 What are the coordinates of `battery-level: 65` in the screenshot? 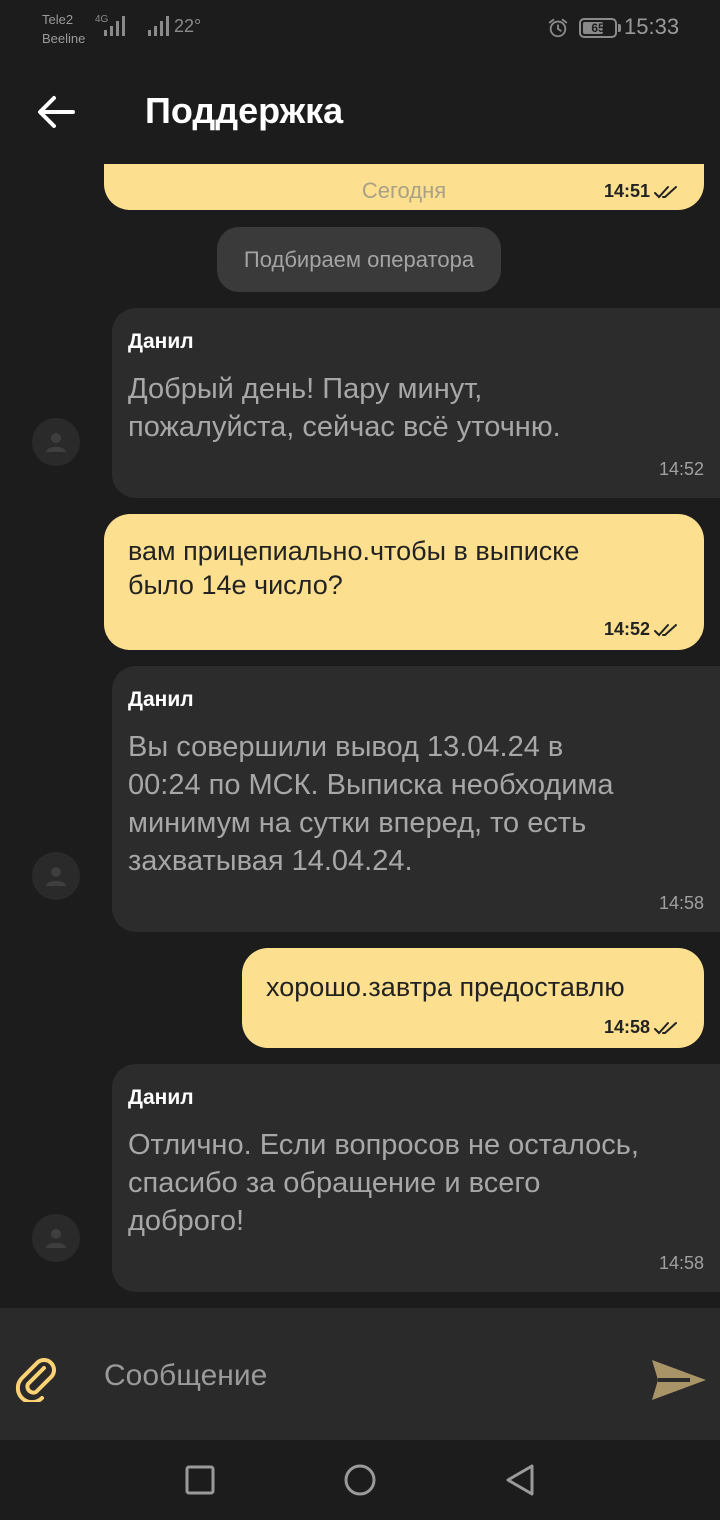 It's located at (598, 28).